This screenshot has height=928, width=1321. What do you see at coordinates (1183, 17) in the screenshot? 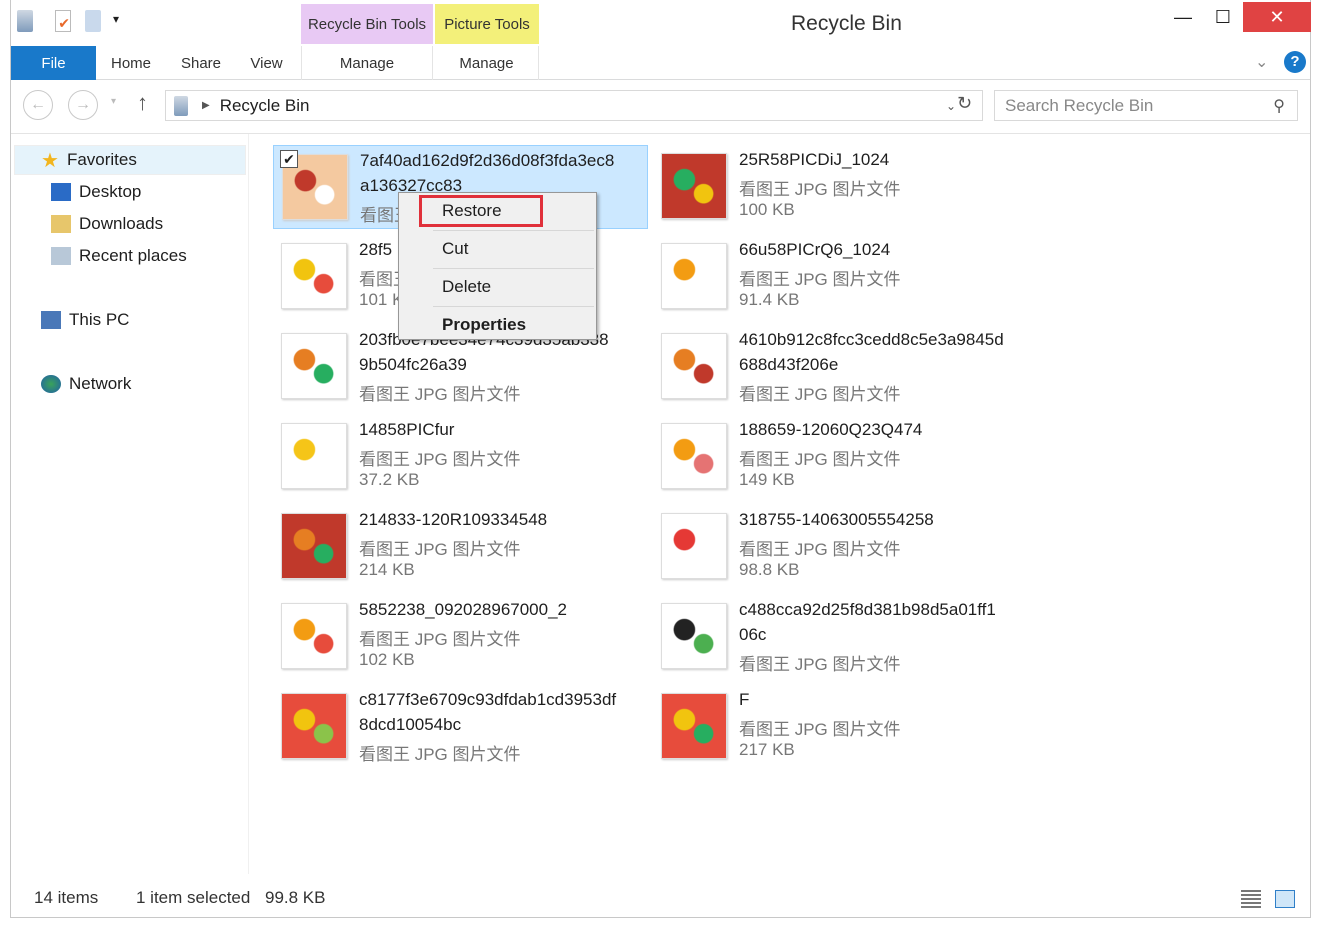
I see `minimize-button: —` at bounding box center [1183, 17].